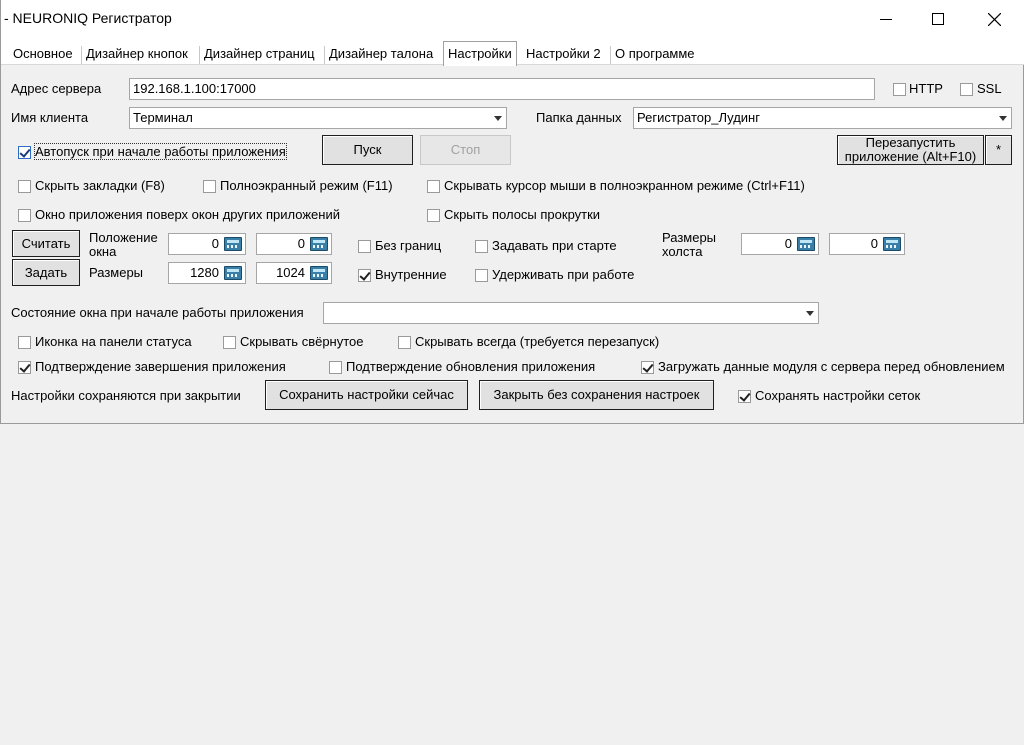 This screenshot has width=1024, height=745. Describe the element at coordinates (596, 395) in the screenshot. I see `close-without-saving-button: Закрыть без сохранения настроек` at that location.